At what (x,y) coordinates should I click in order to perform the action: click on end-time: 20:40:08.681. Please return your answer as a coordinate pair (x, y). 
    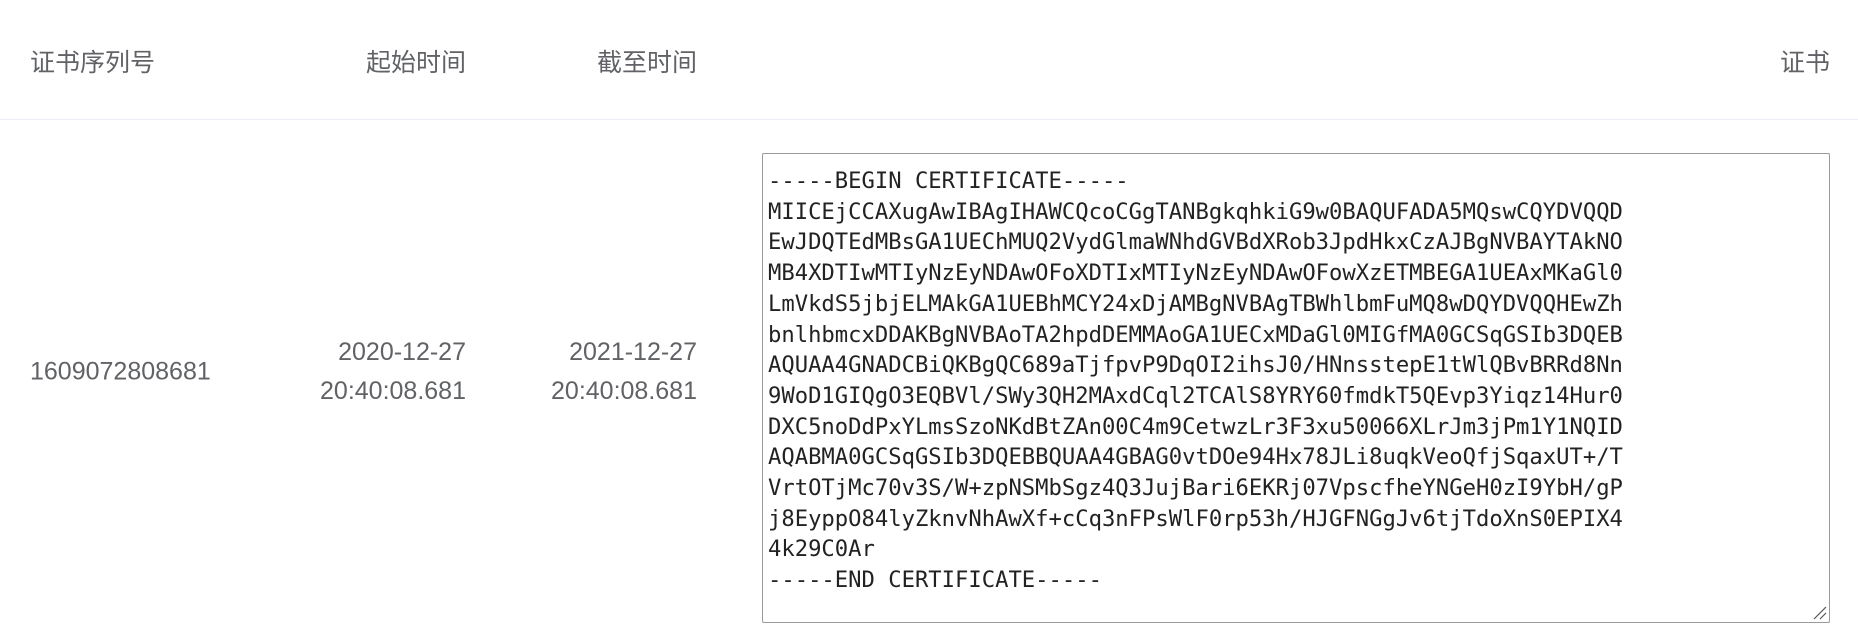
    Looking at the image, I should click on (624, 391).